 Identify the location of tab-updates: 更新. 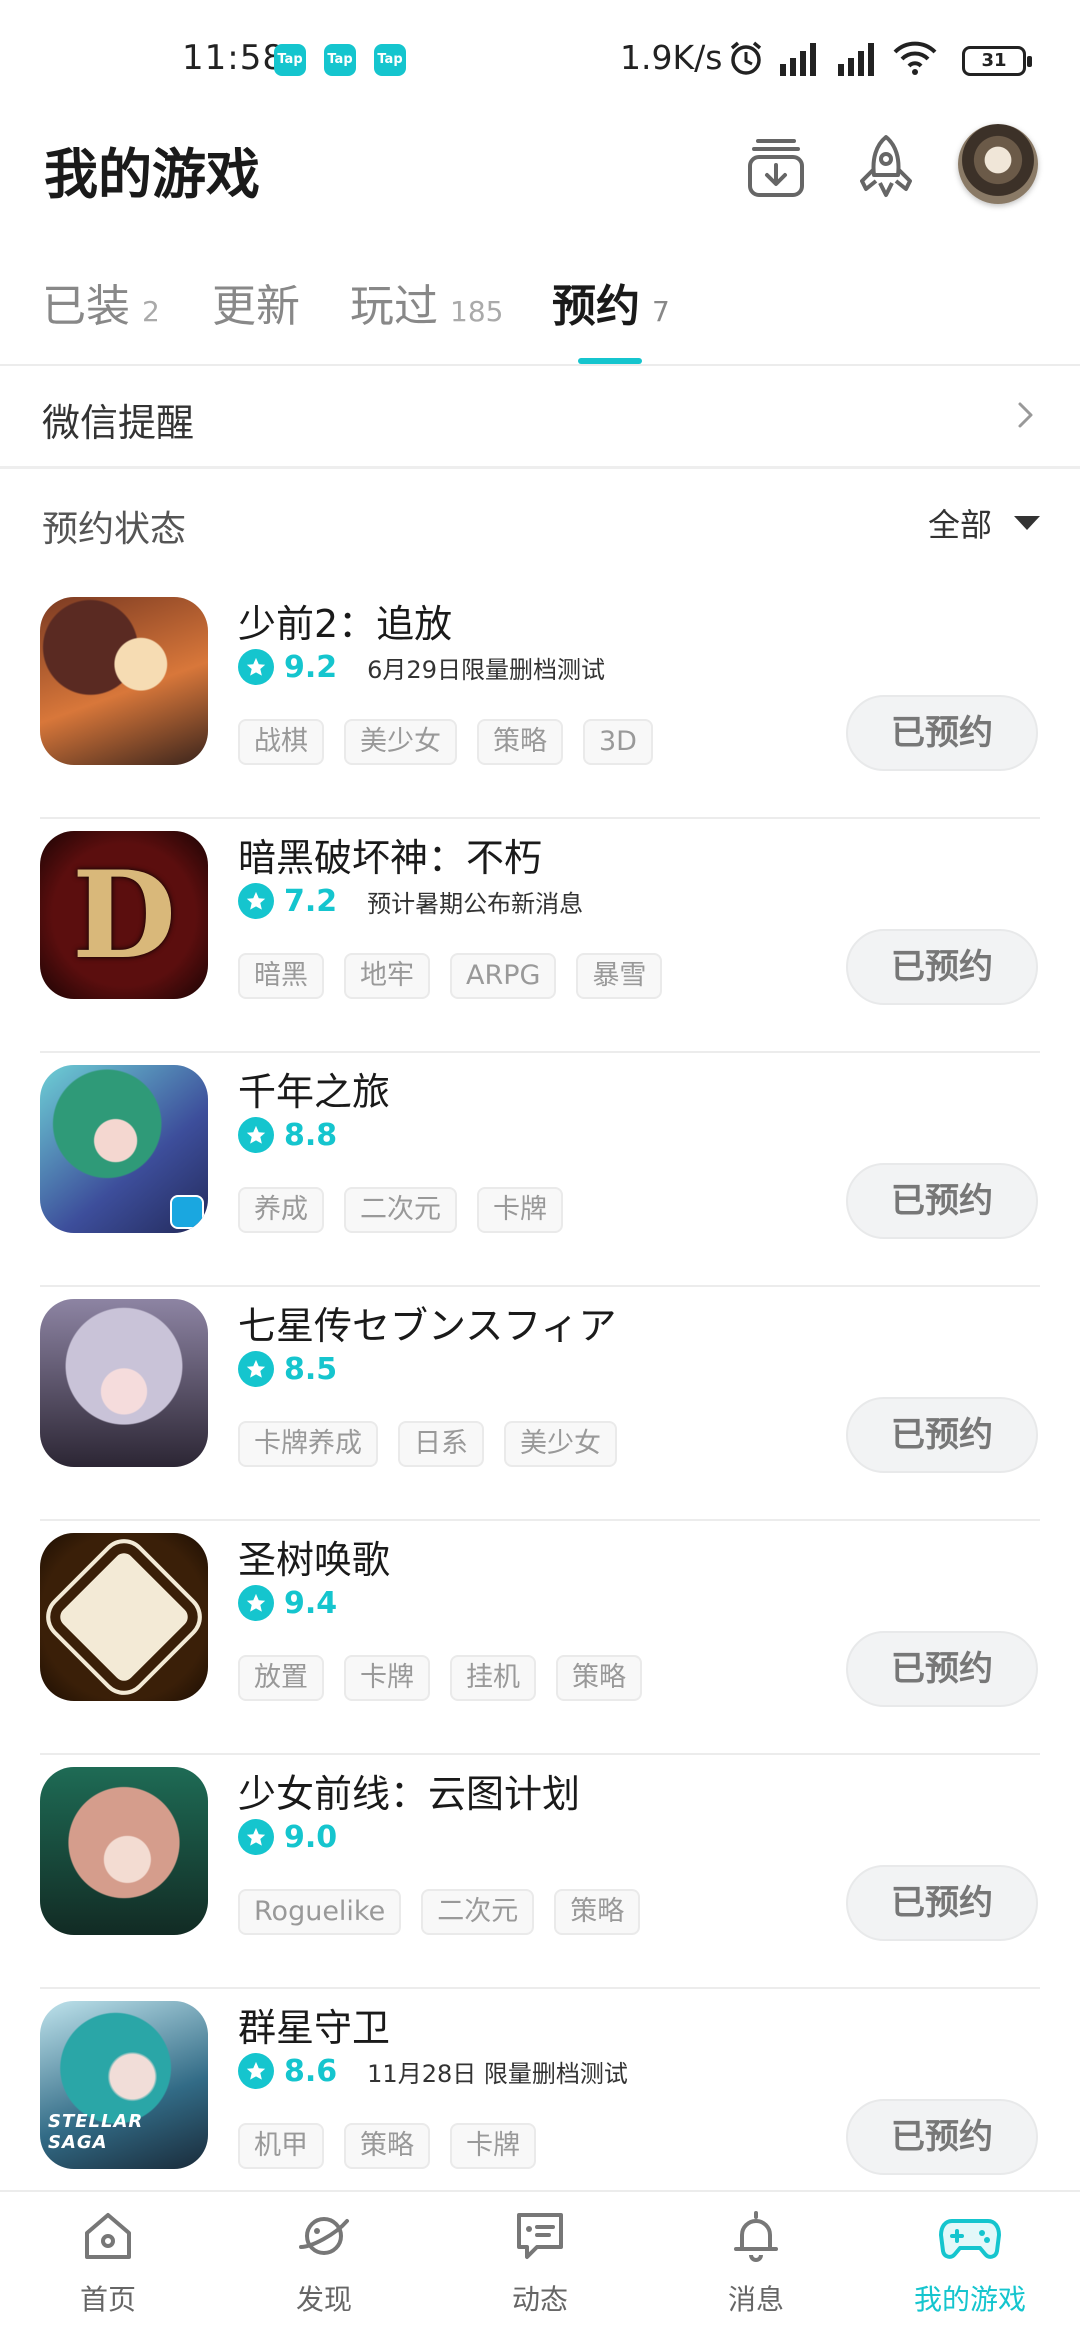
(256, 302).